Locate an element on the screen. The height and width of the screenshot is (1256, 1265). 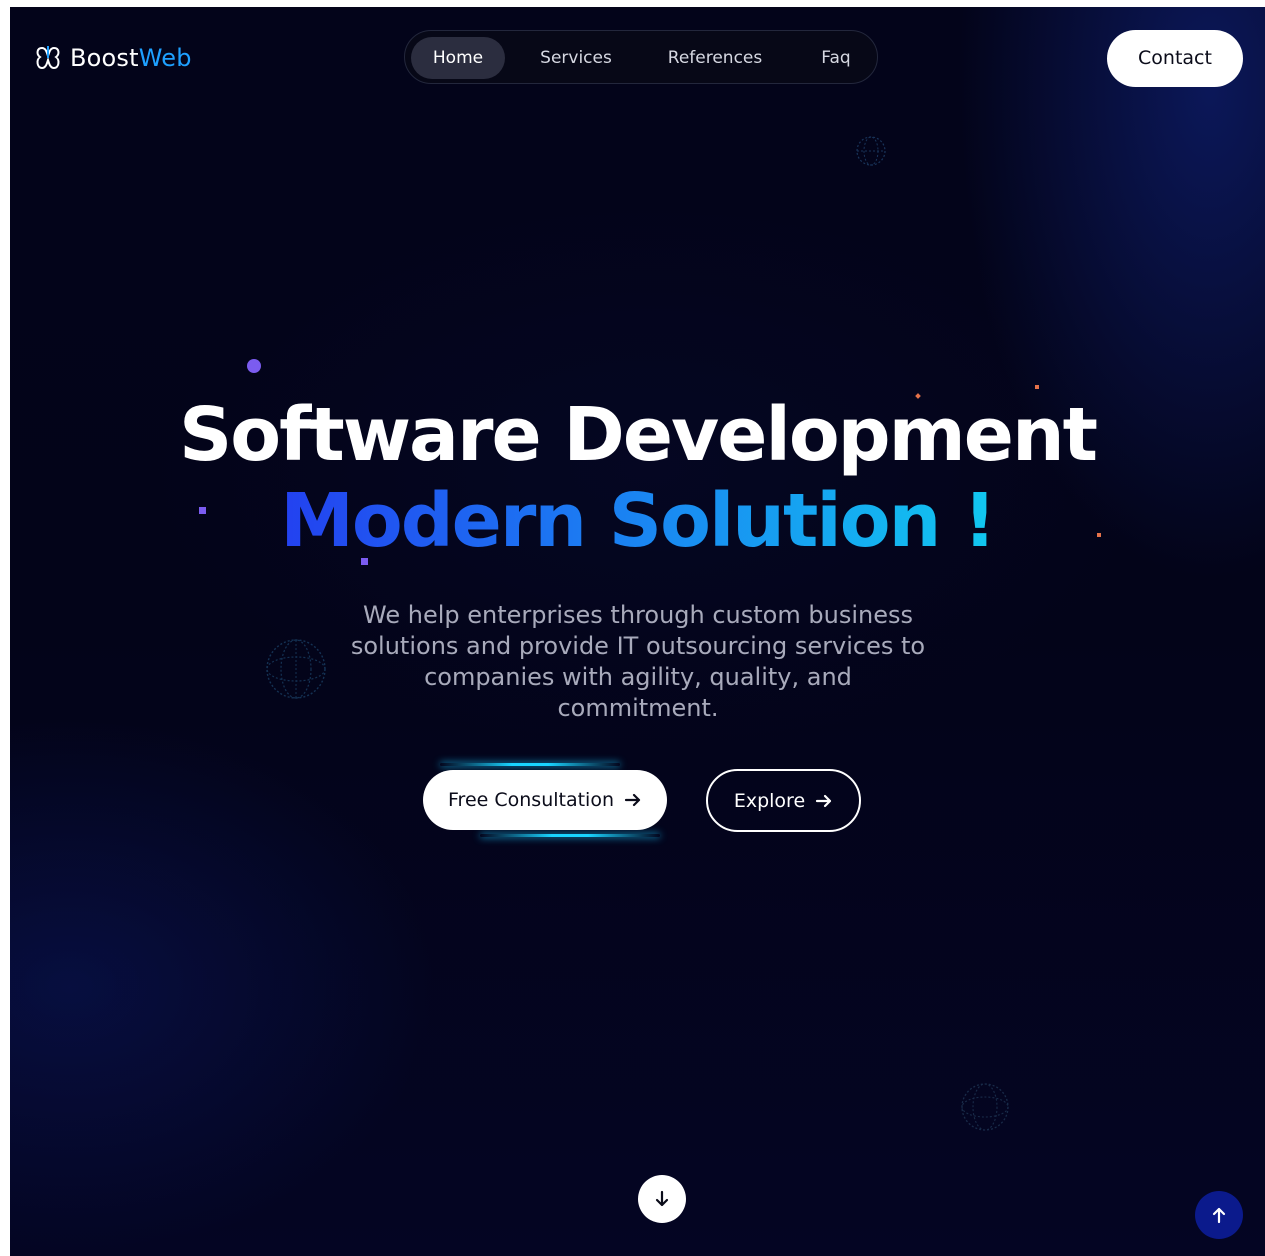
scroll-down-button is located at coordinates (662, 1199).